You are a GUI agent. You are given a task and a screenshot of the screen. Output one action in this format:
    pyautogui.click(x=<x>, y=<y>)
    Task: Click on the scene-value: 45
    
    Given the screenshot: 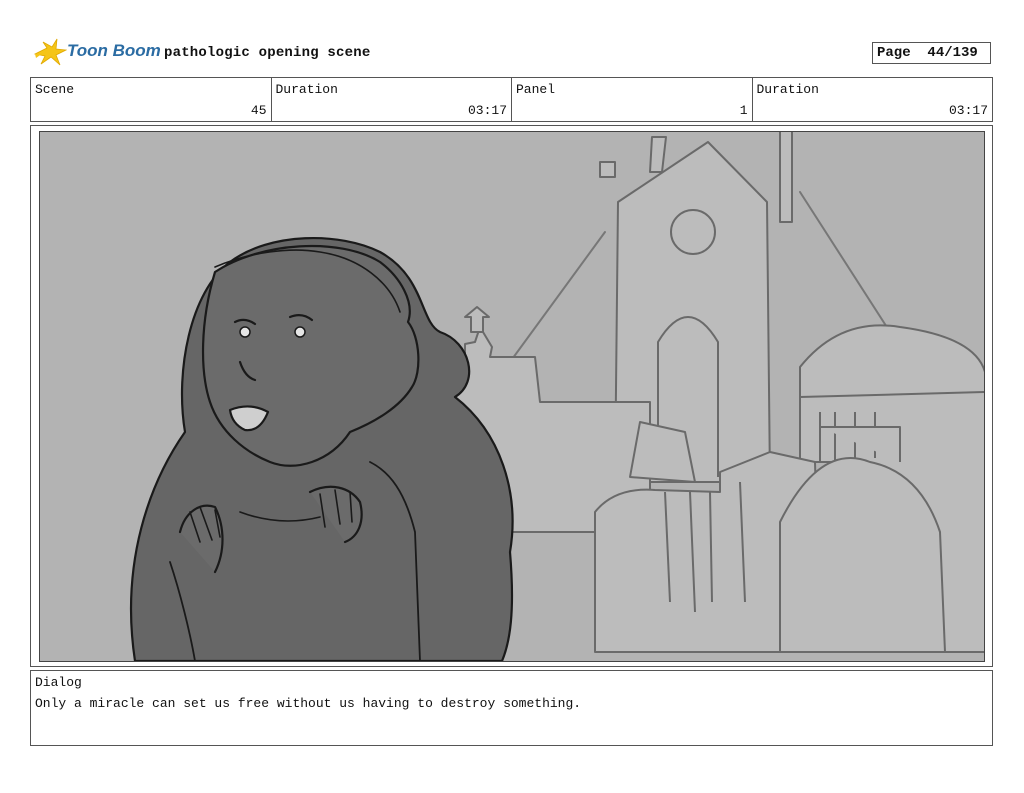 What is the action you would take?
    pyautogui.click(x=258, y=110)
    